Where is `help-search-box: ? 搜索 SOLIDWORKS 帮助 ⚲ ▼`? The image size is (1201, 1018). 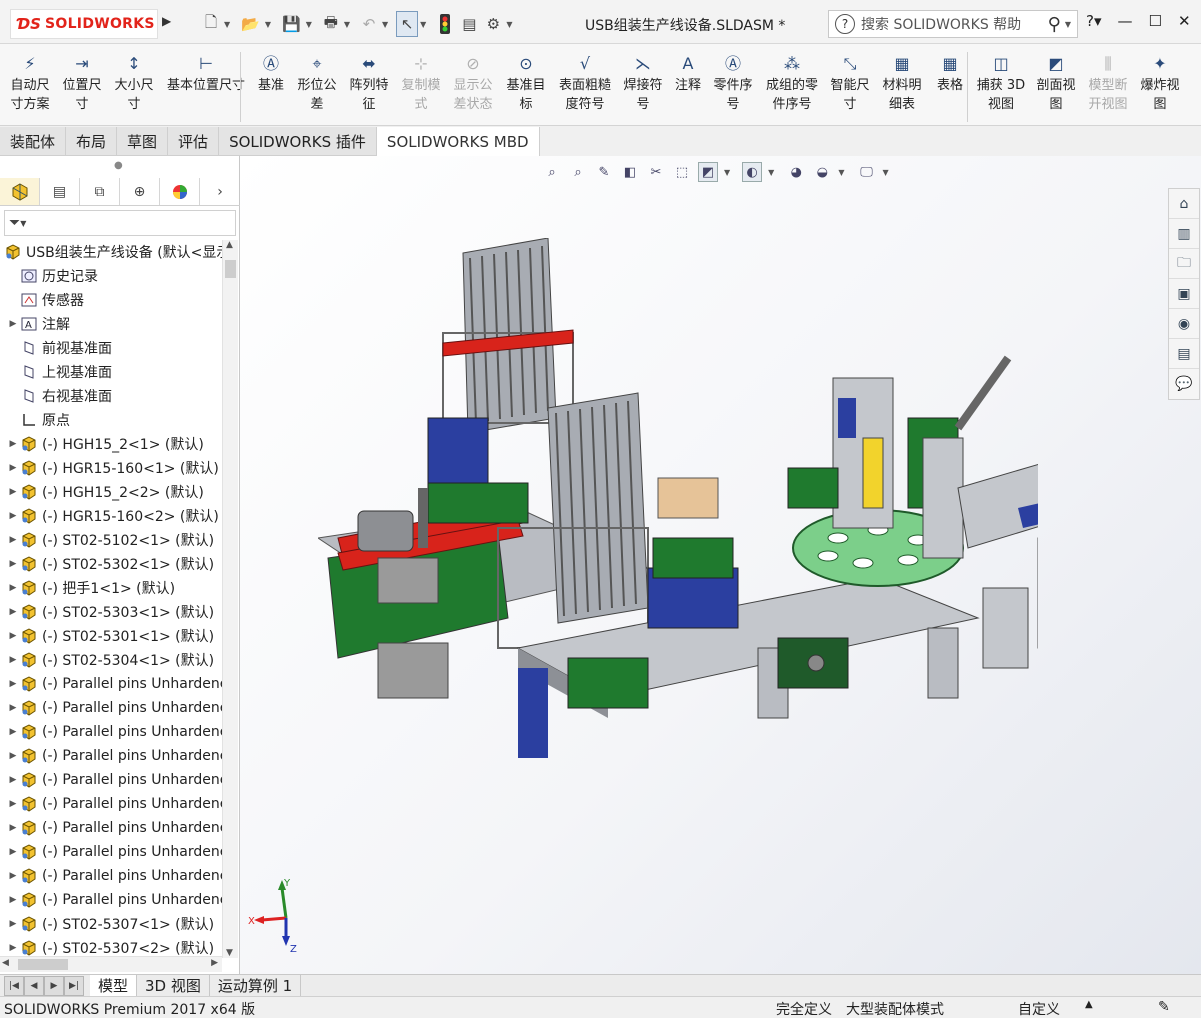 help-search-box: ? 搜索 SOLIDWORKS 帮助 ⚲ ▼ is located at coordinates (953, 24).